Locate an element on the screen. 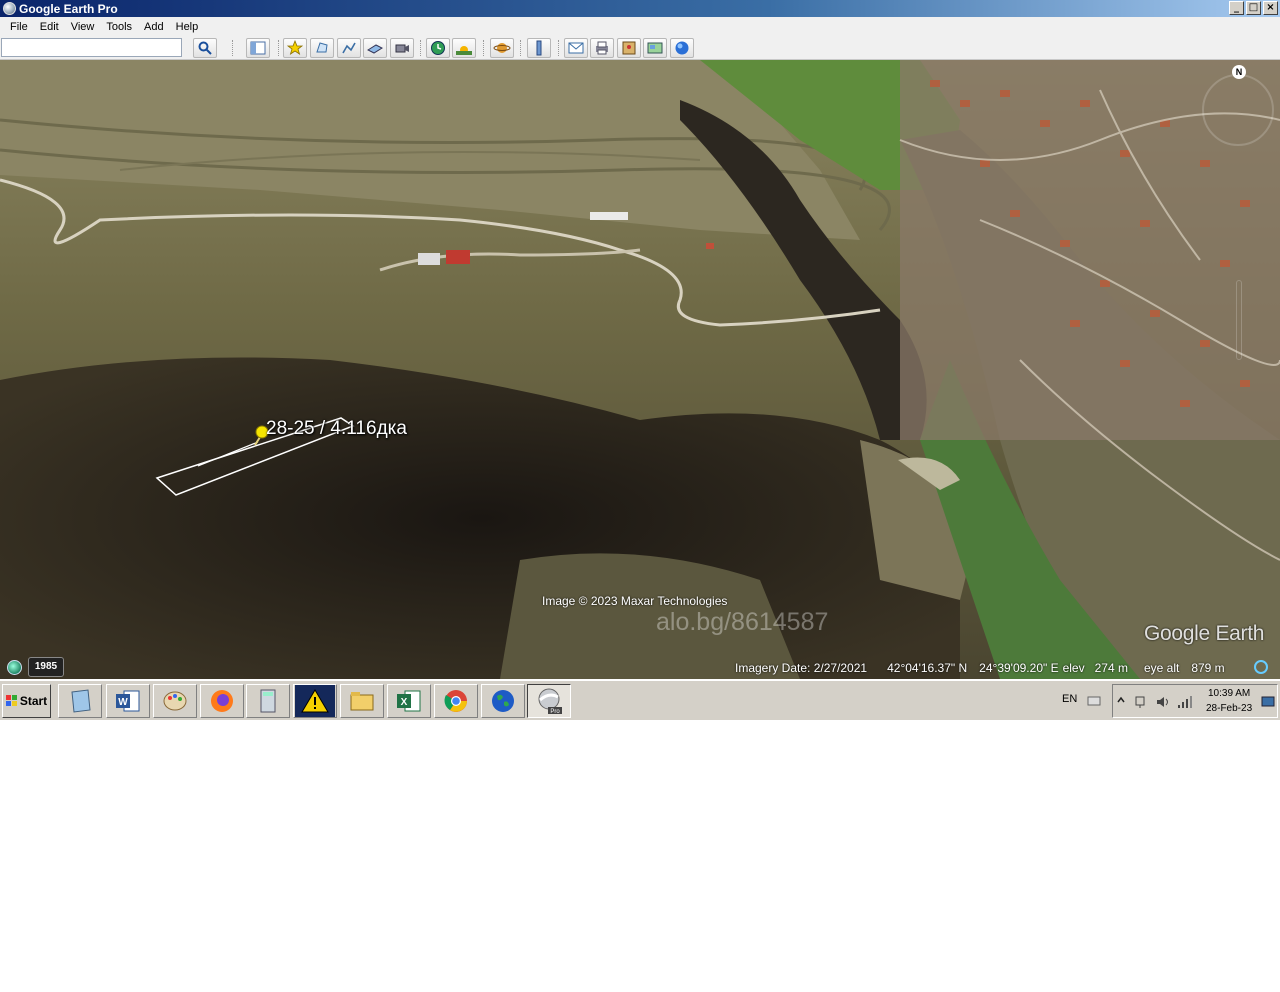 This screenshot has width=1280, height=992. print-icon is located at coordinates (602, 48).